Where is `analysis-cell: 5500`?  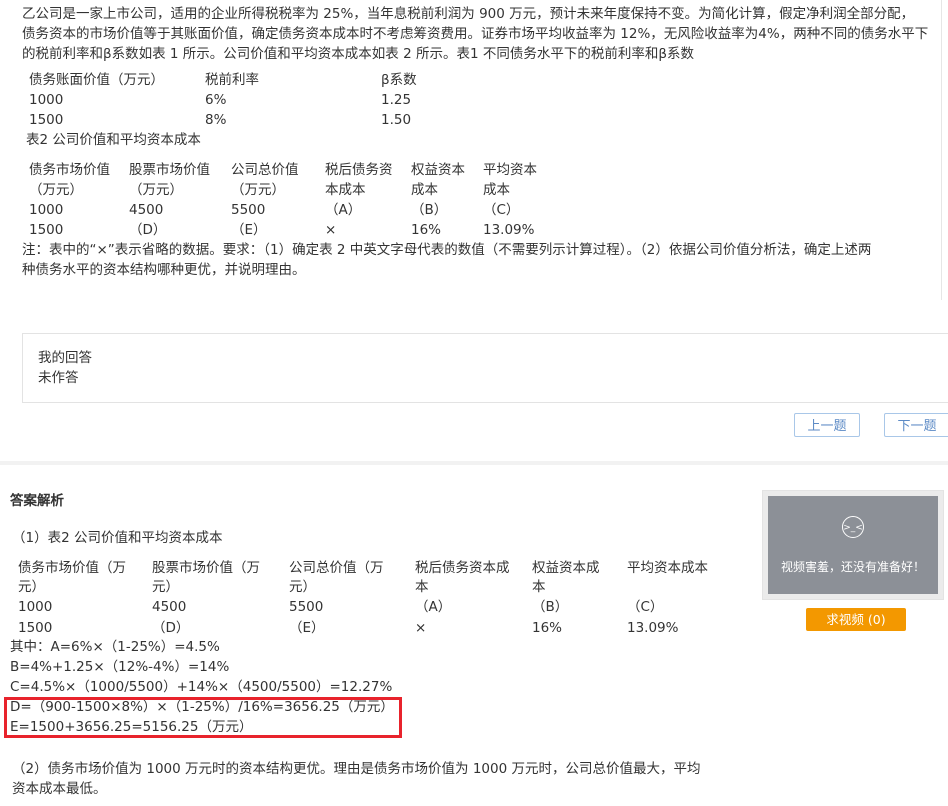
analysis-cell: 5500 is located at coordinates (306, 607).